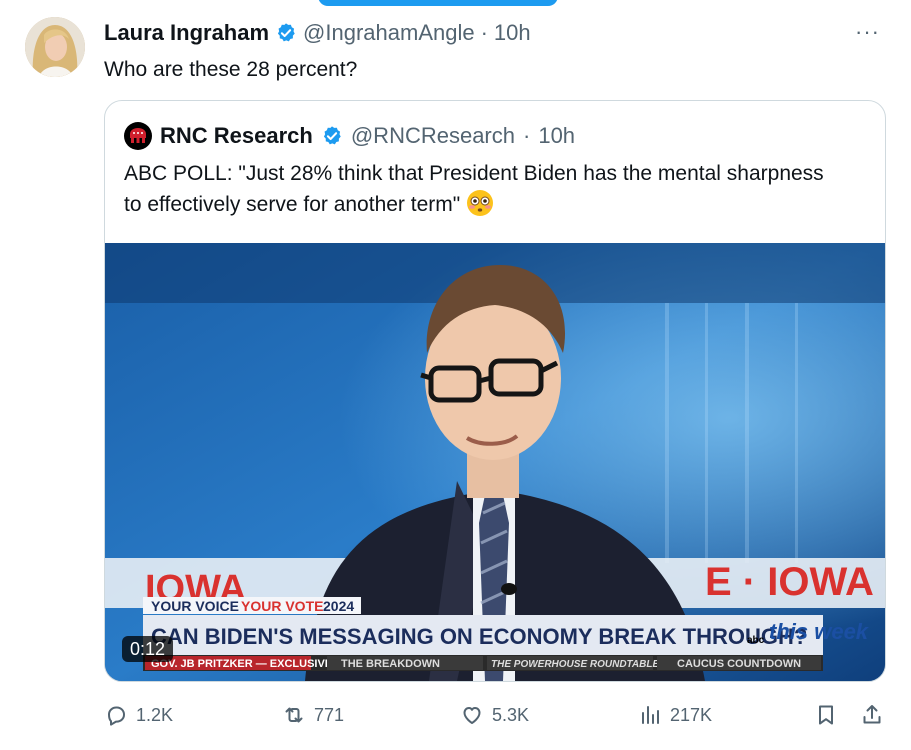  I want to click on analytics-icon, so click(650, 715).